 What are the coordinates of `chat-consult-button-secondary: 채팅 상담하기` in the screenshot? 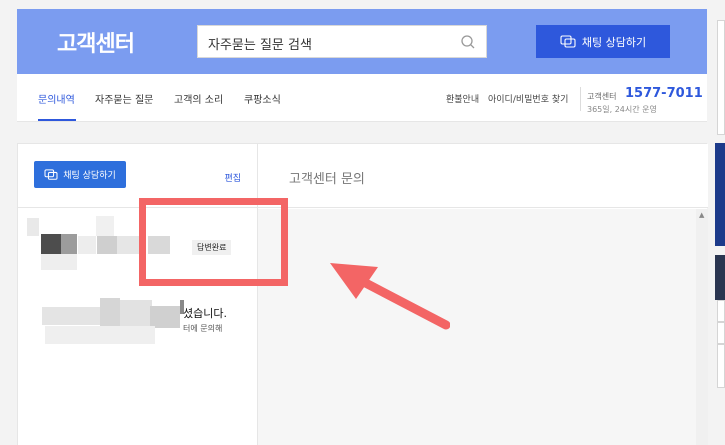 It's located at (80, 174).